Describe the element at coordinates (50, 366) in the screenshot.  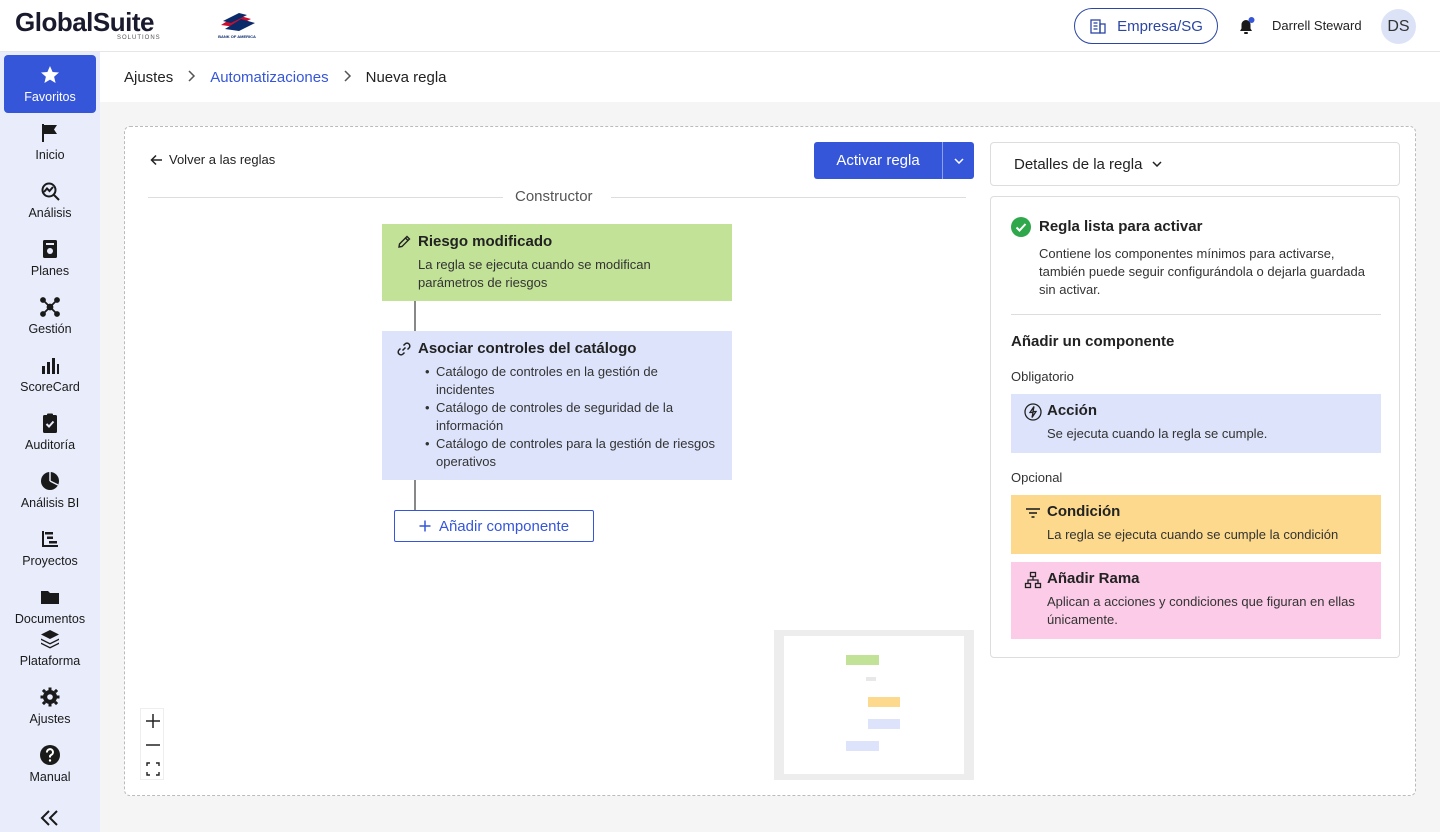
I see `bar-chart-icon` at that location.